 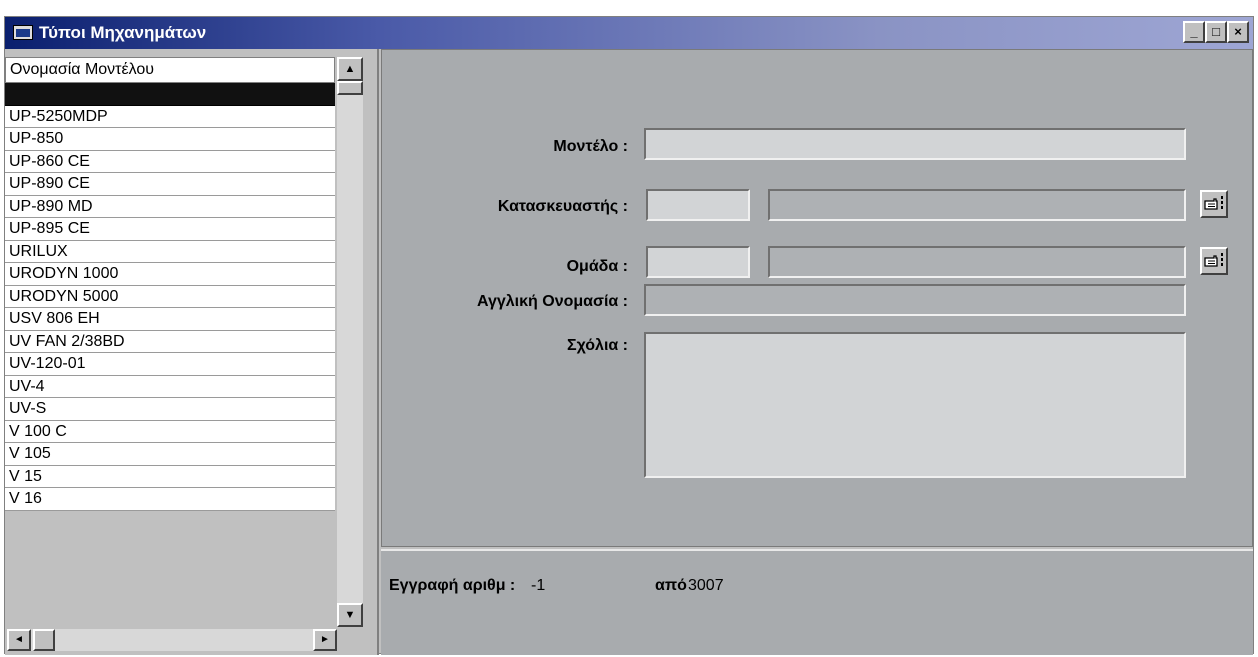 I want to click on group-code-input, so click(x=698, y=262).